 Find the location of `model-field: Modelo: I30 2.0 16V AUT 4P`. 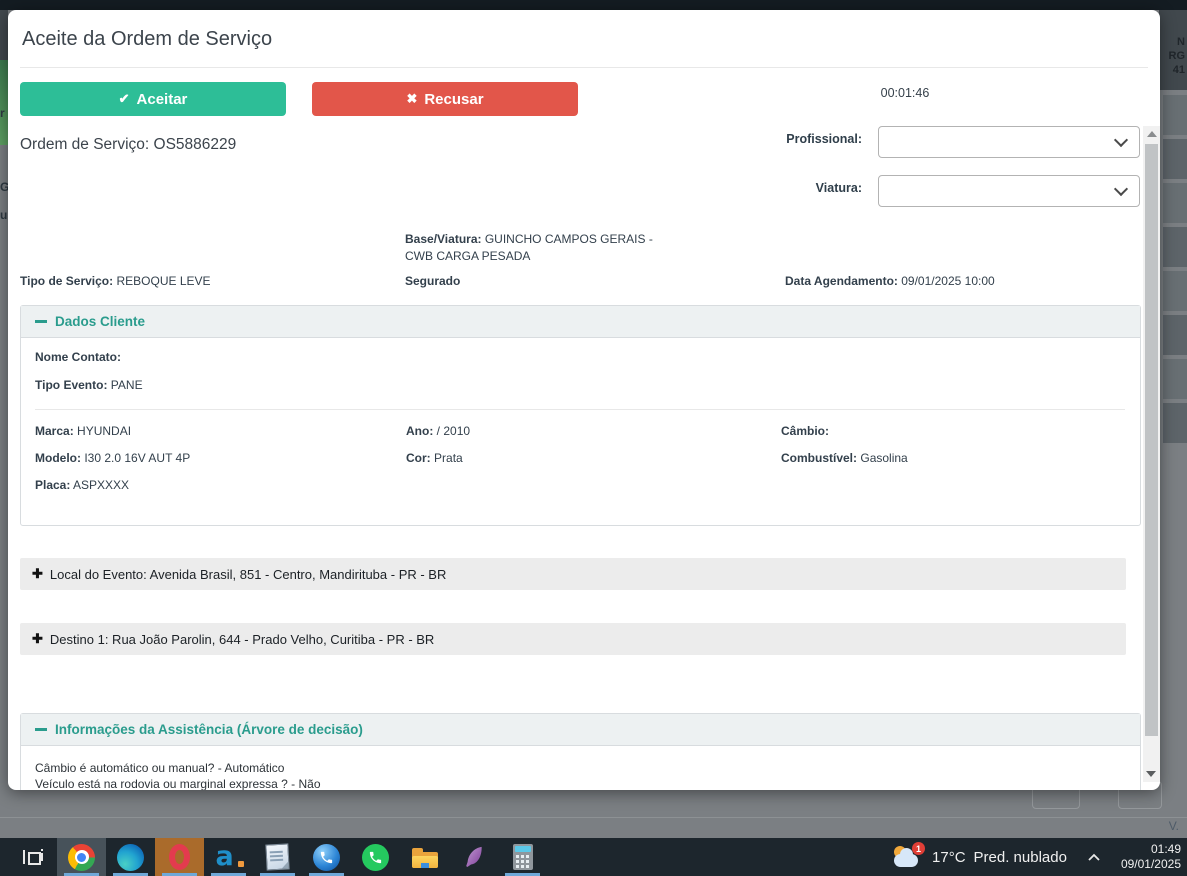

model-field: Modelo: I30 2.0 16V AUT 4P is located at coordinates (112, 458).